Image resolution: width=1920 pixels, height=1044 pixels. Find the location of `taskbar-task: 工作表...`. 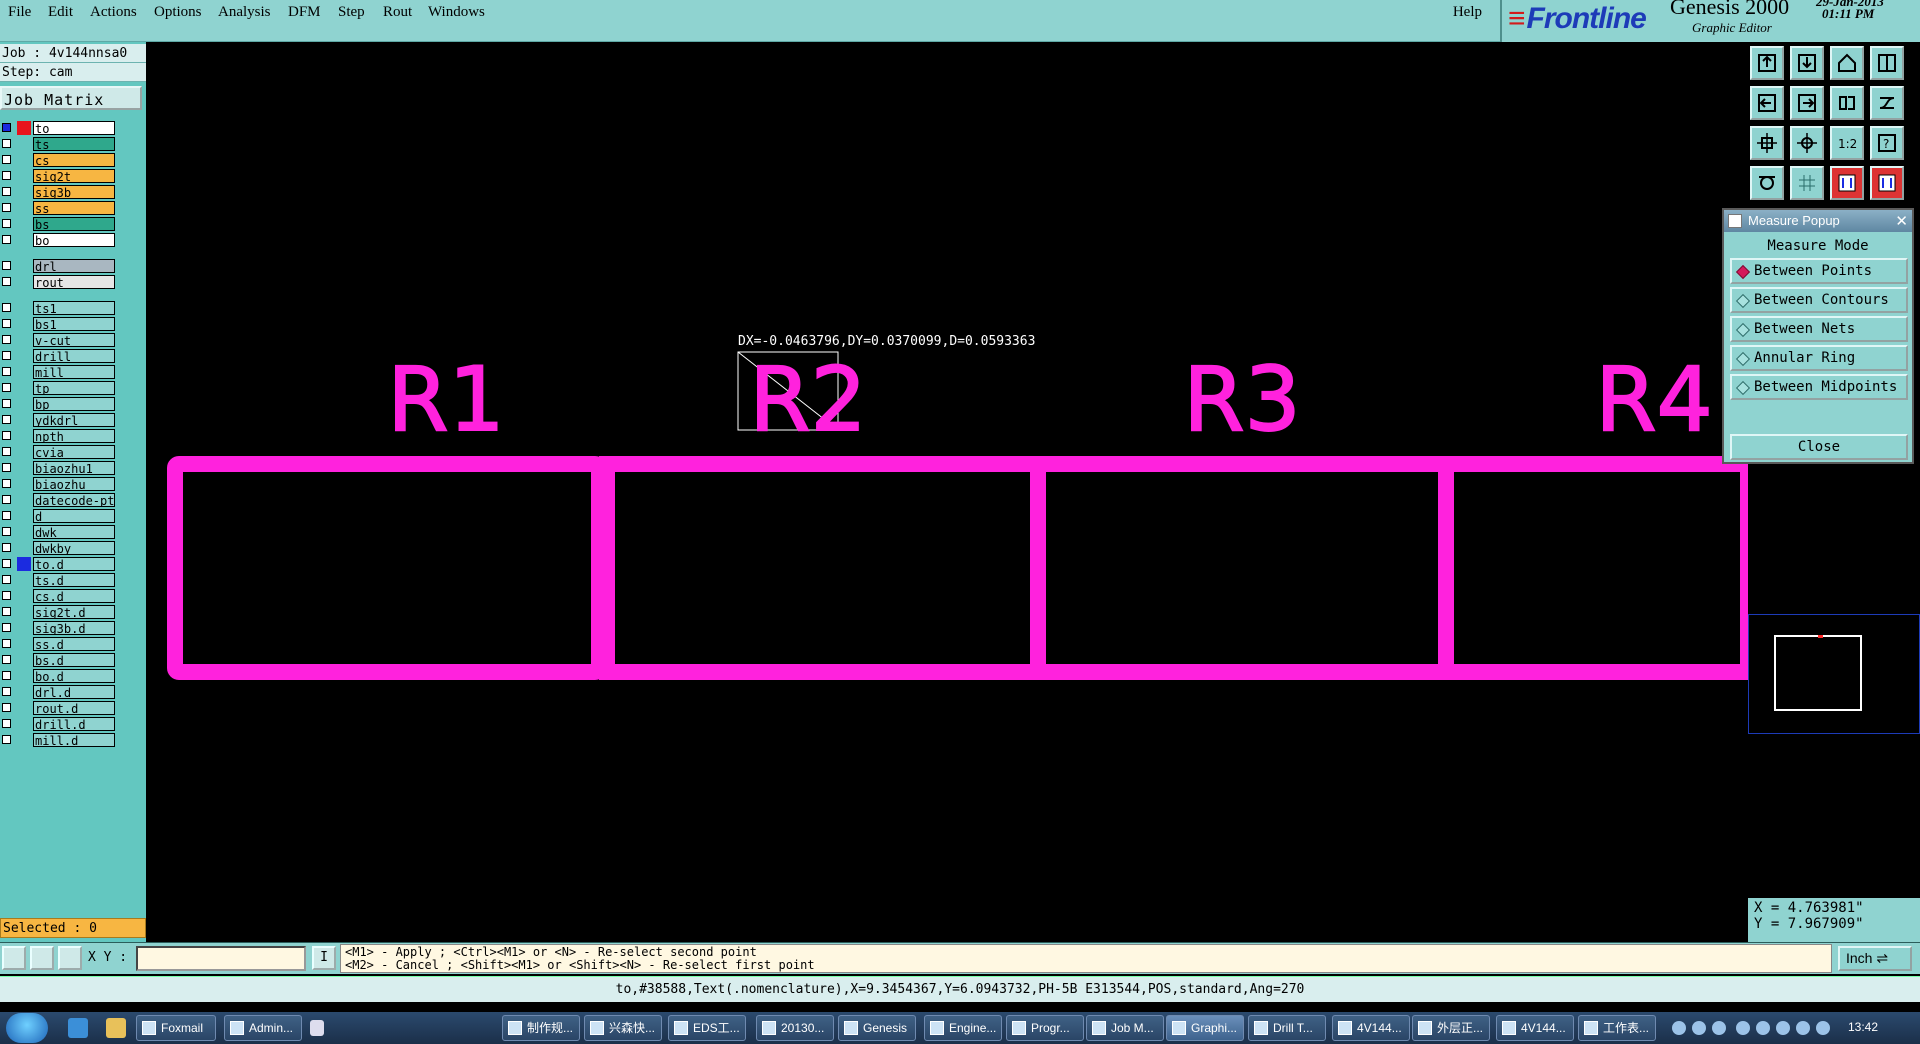

taskbar-task: 工作表... is located at coordinates (1617, 1028).